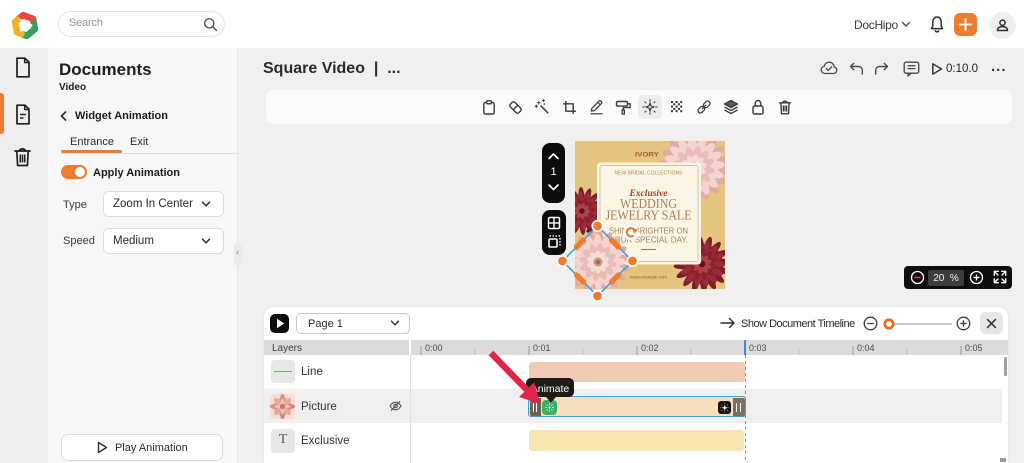 This screenshot has width=1024, height=463. What do you see at coordinates (647, 154) in the screenshot?
I see `svg-text: IVORY` at bounding box center [647, 154].